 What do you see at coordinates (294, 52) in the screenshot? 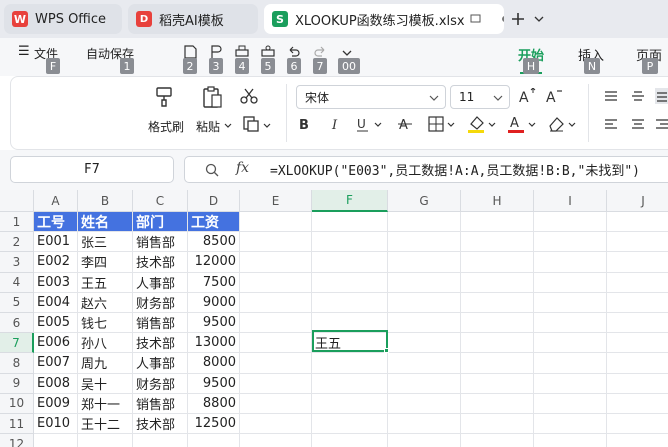
I see `undo-icon` at bounding box center [294, 52].